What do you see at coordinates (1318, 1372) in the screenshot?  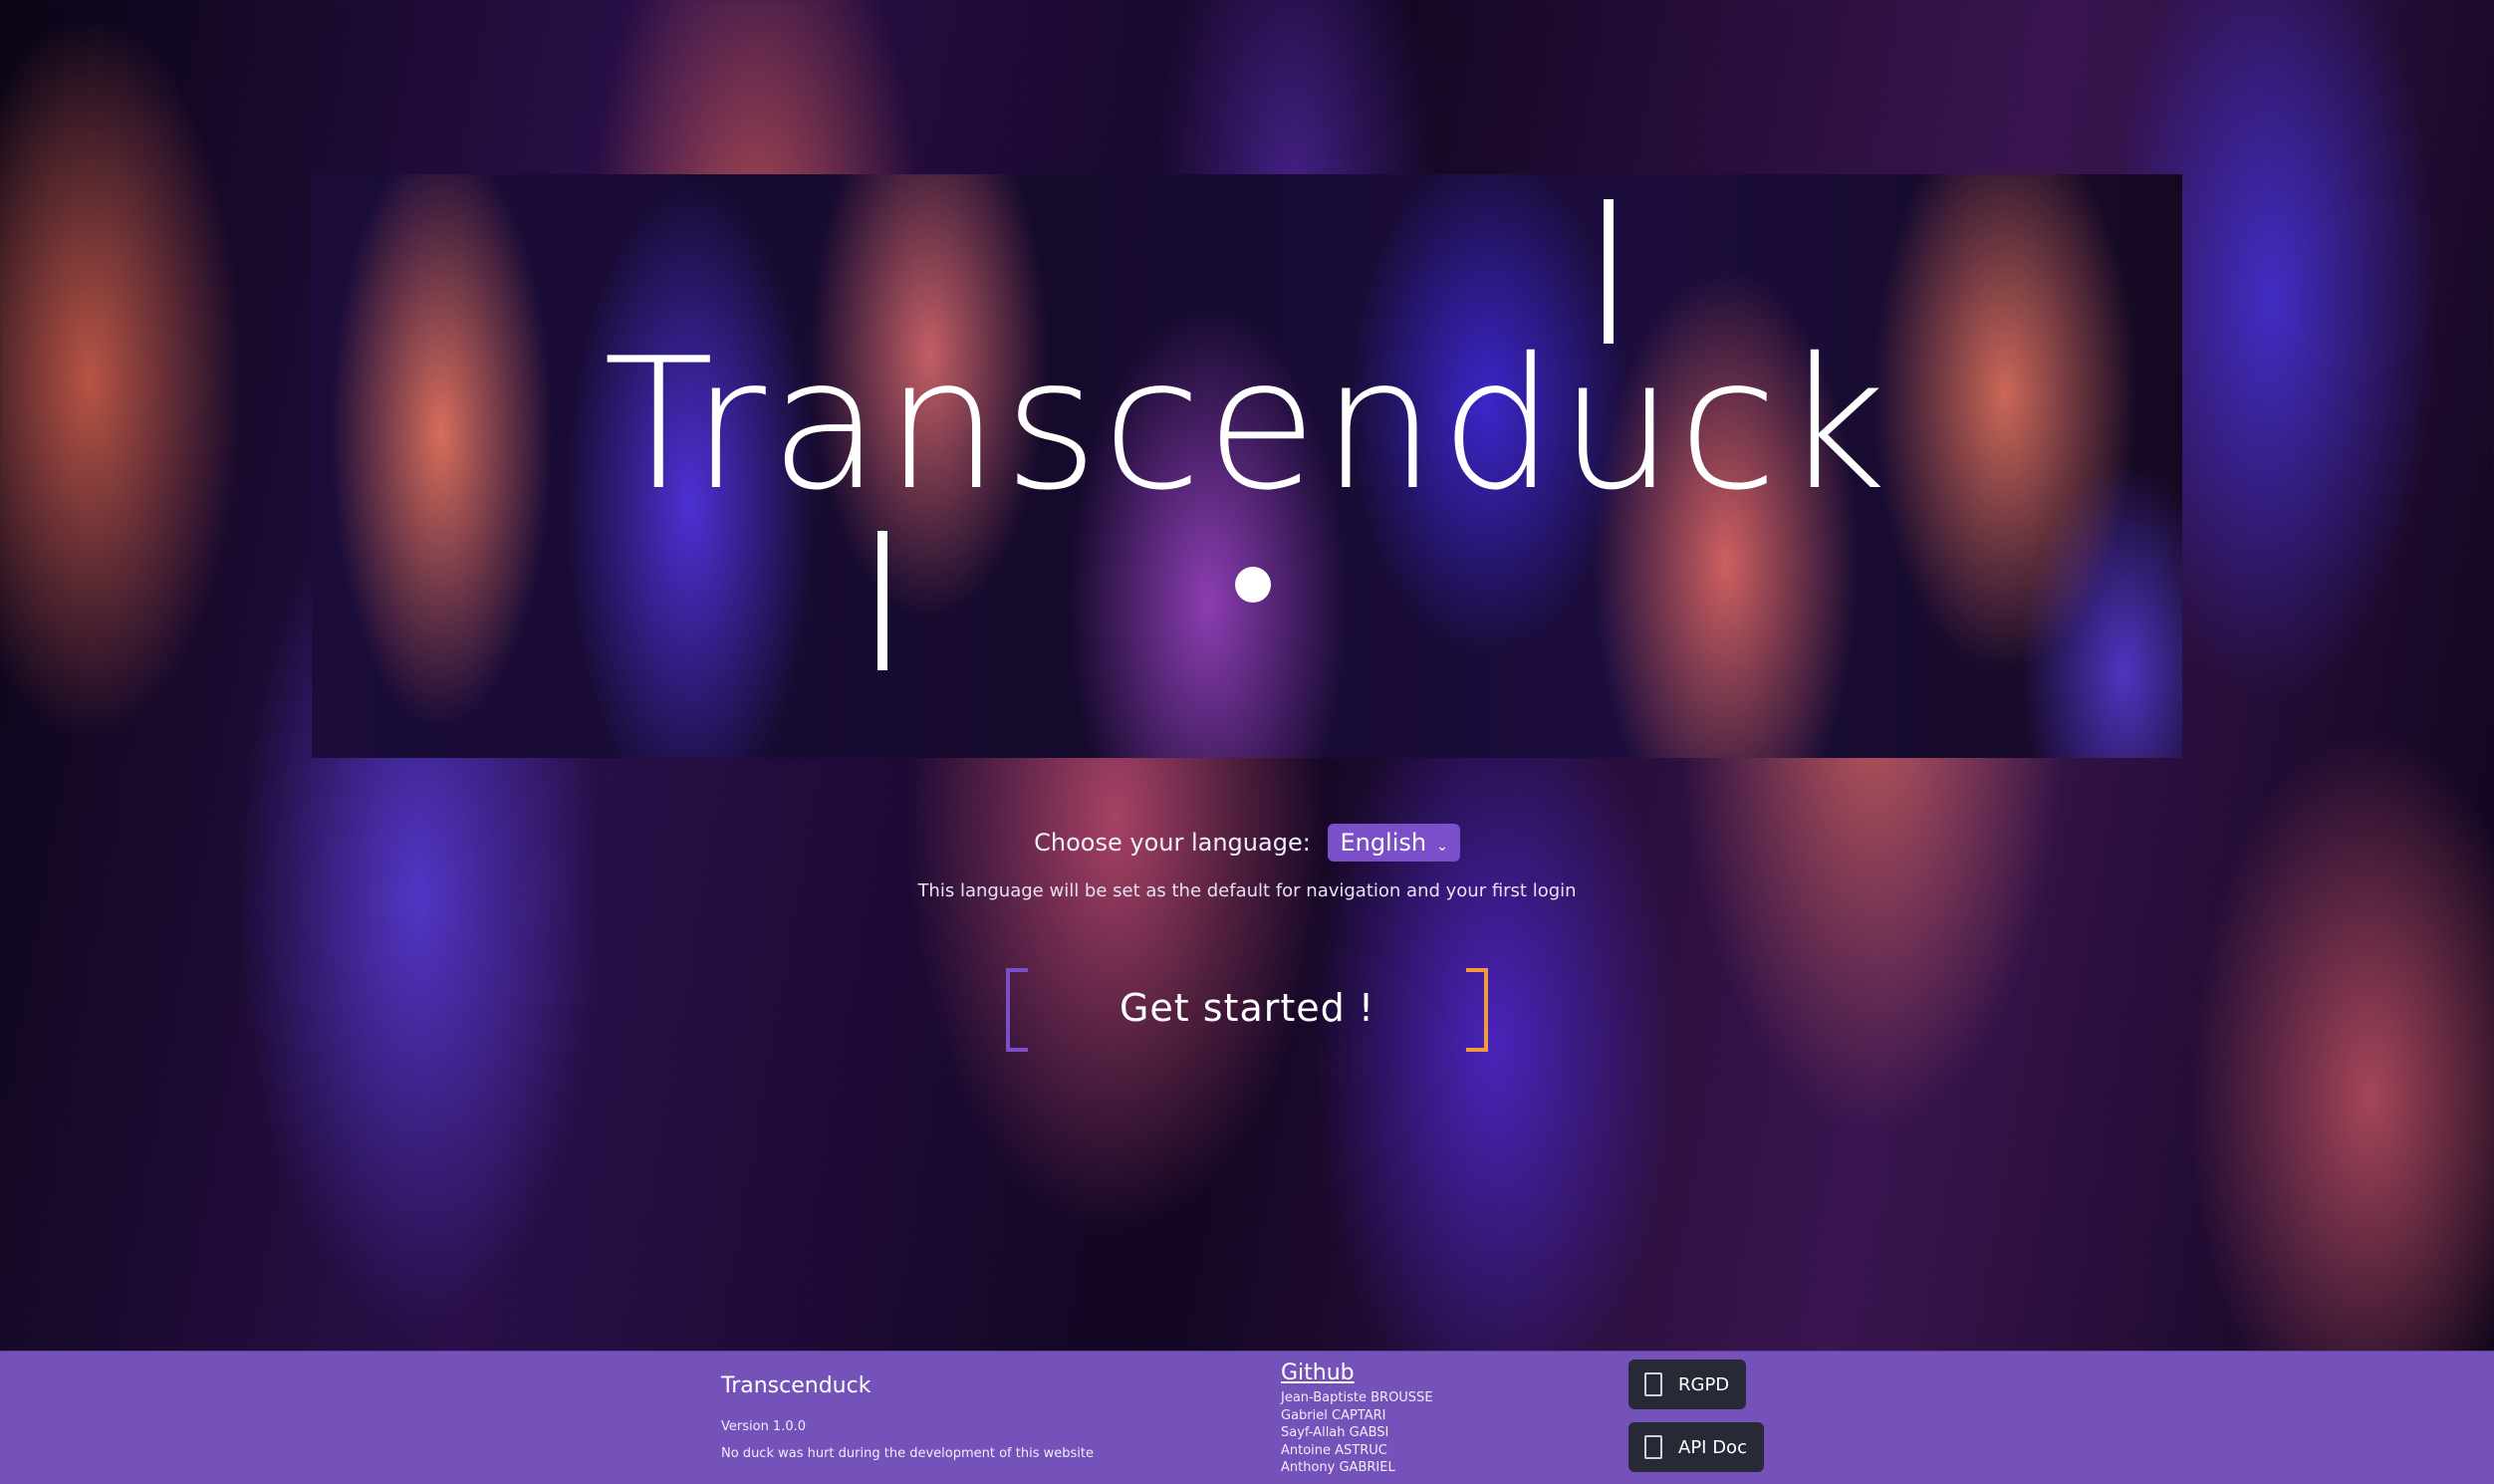 I see `github-link: Github` at bounding box center [1318, 1372].